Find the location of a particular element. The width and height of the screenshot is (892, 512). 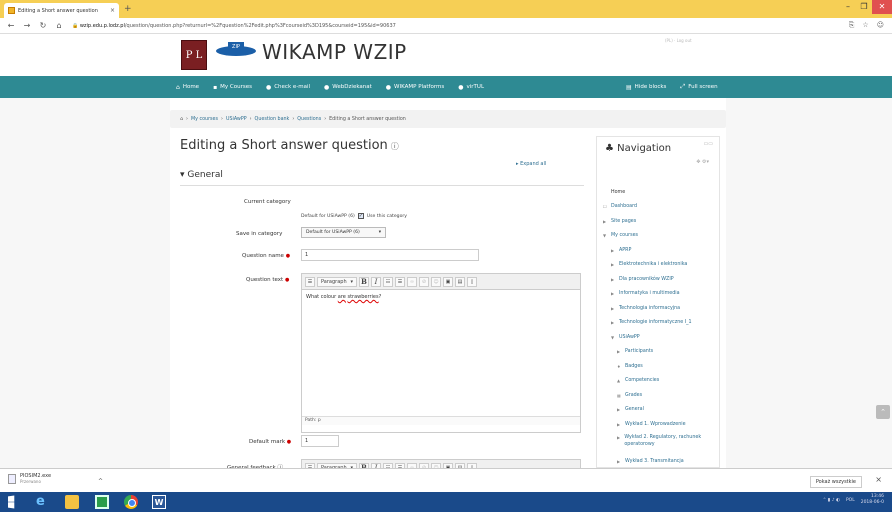

editor-toolbar: ☰ Paragraph▾ B I ☷ ☰ ∞ ⊘ ☺ ▣ ▤ ▯ is located at coordinates (441, 282).